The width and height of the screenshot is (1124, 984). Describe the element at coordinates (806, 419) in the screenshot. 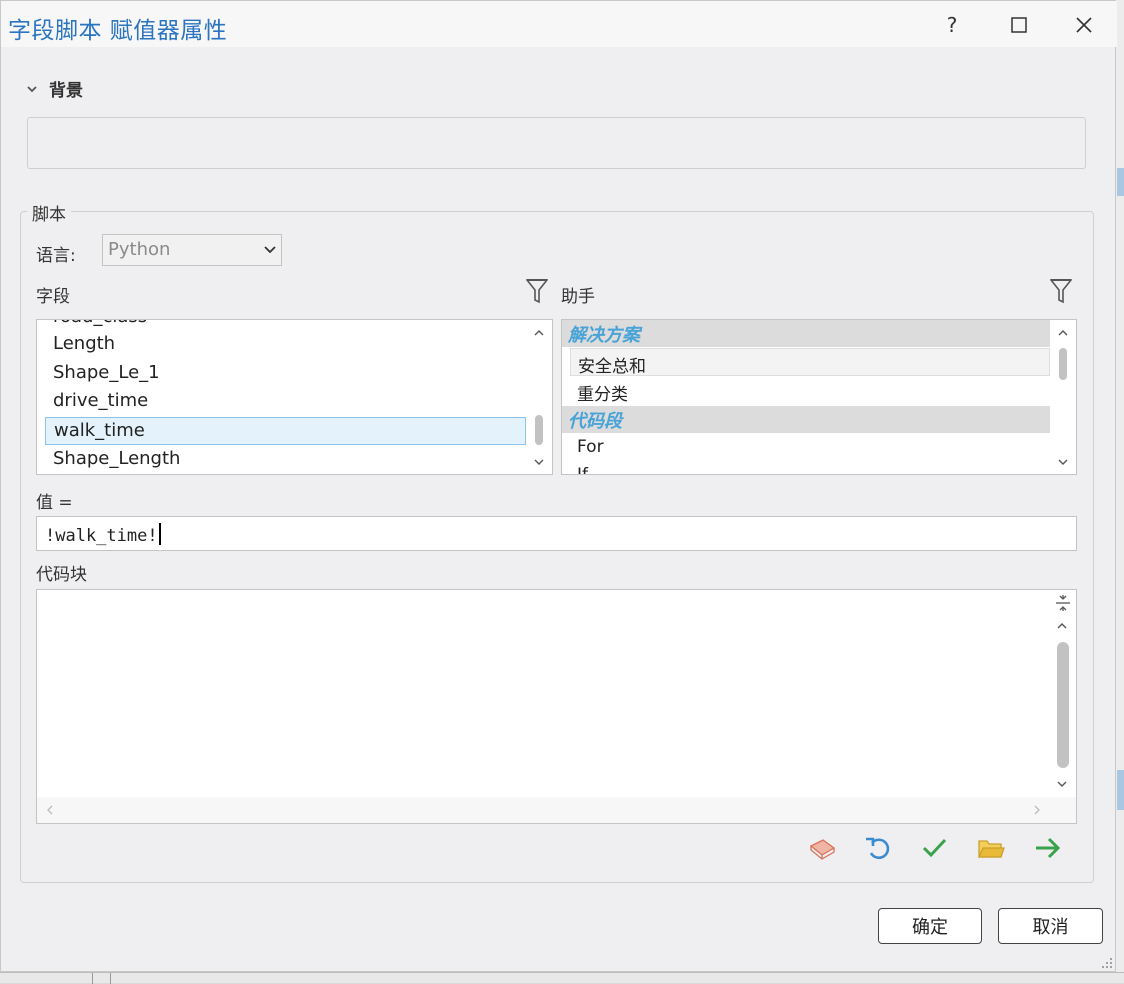

I see `helper-category: 代码段` at that location.